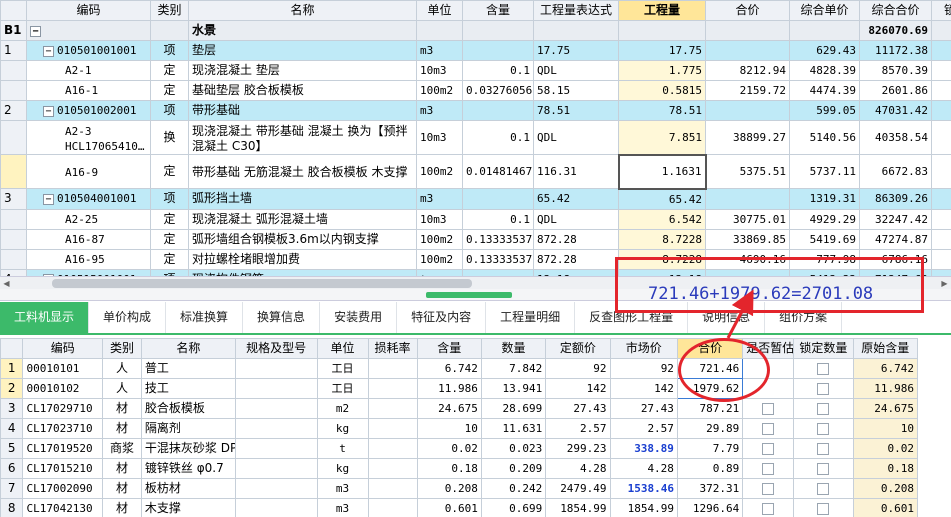 This screenshot has width=951, height=517. I want to click on tab-item: 工料机显示, so click(45, 317).